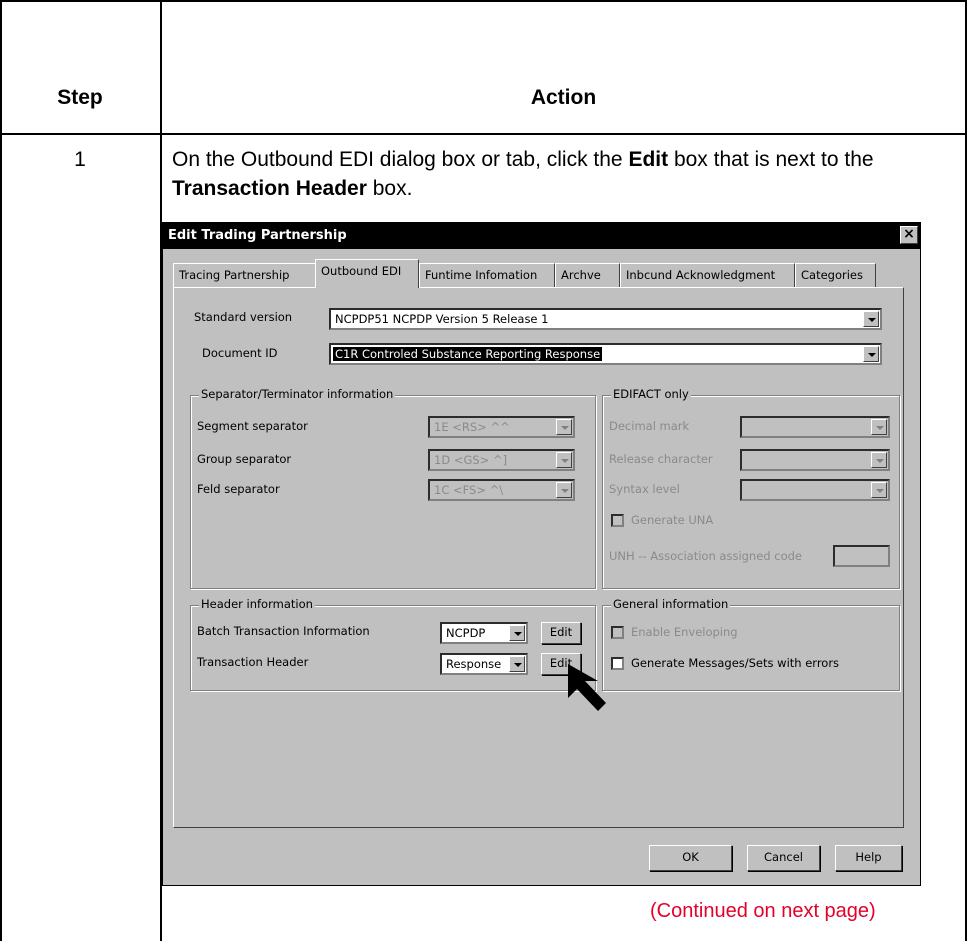  I want to click on transaction-header-select: Response, so click(484, 664).